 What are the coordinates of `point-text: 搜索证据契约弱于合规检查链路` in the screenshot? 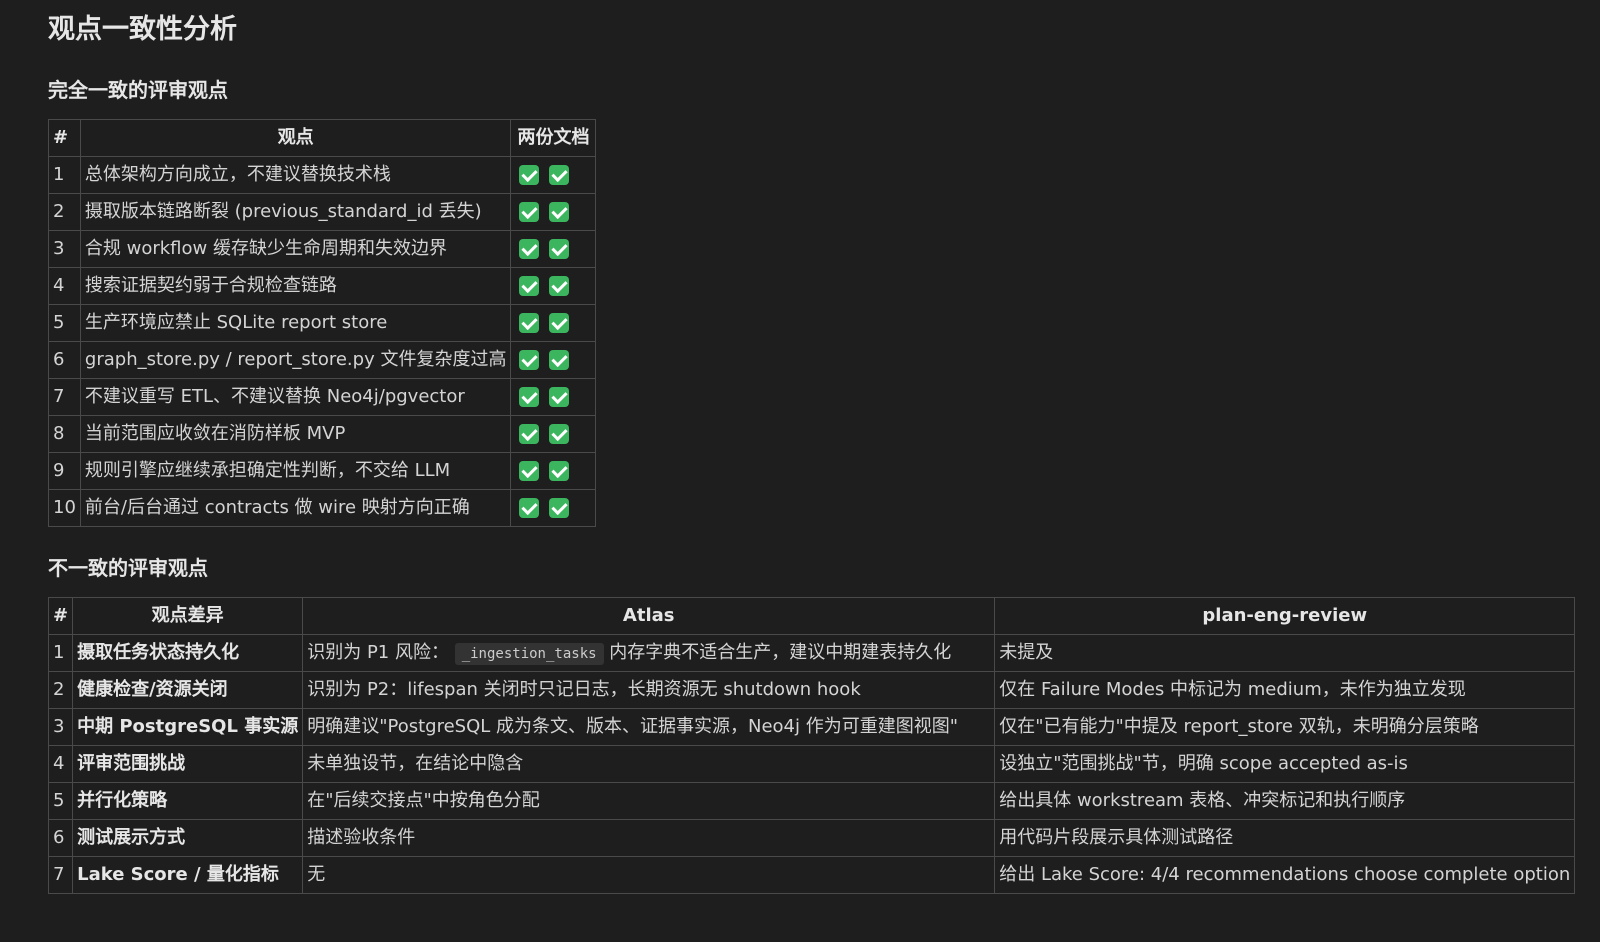 It's located at (295, 286).